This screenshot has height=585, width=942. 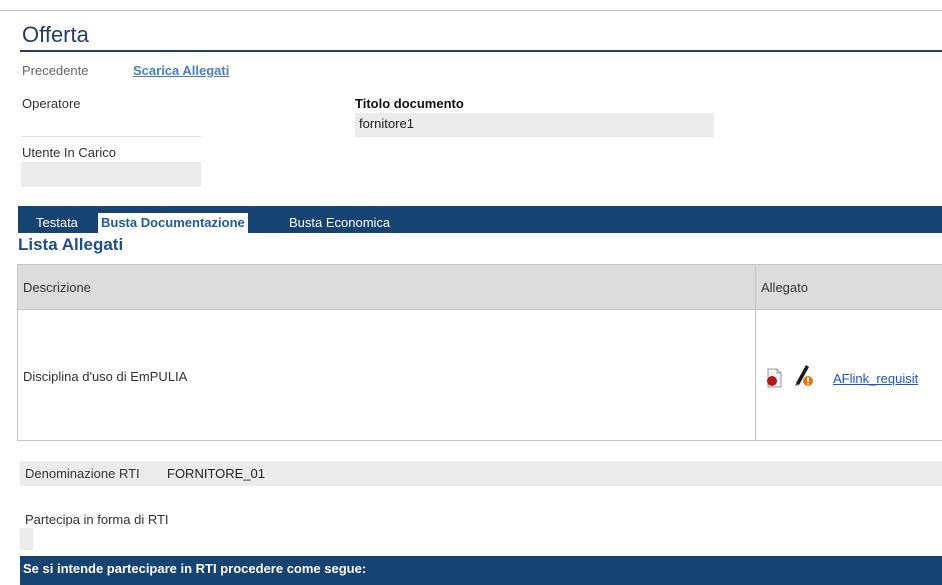 I want to click on pdf-file-icon, so click(x=774, y=379).